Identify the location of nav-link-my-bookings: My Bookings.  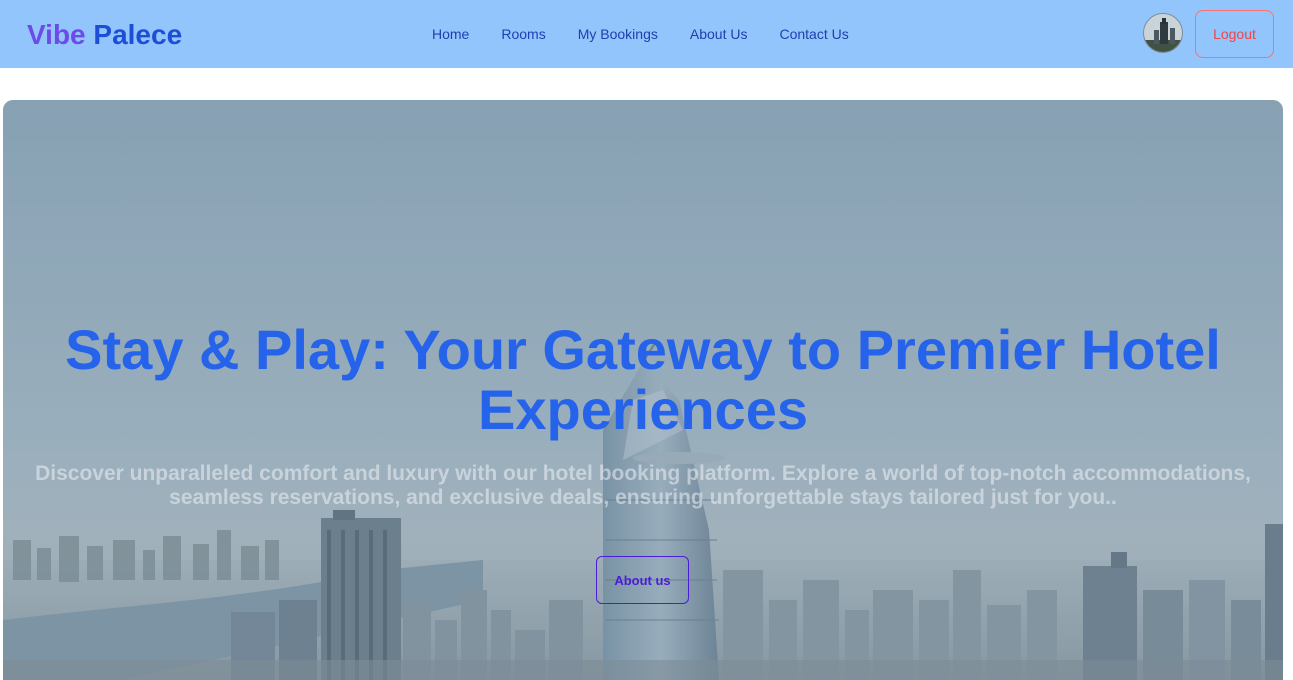
(618, 34).